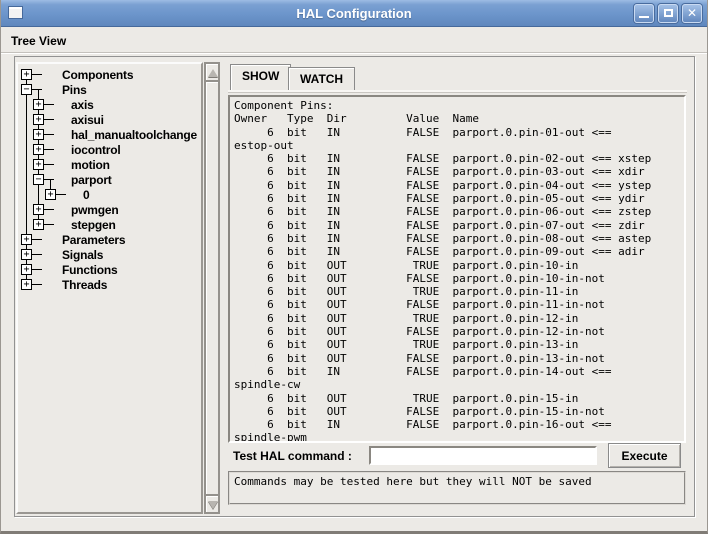 The height and width of the screenshot is (534, 708). I want to click on tree-item-iocontrol: + iocontrol, so click(109, 149).